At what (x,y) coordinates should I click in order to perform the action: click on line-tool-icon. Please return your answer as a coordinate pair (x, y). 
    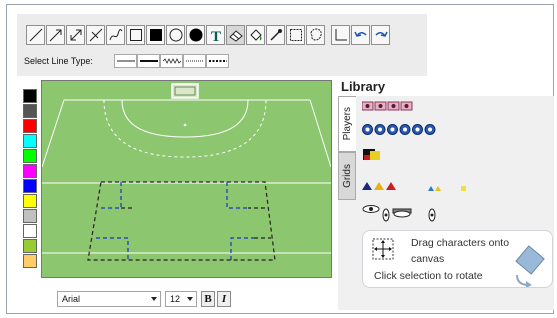
    Looking at the image, I should click on (35, 35).